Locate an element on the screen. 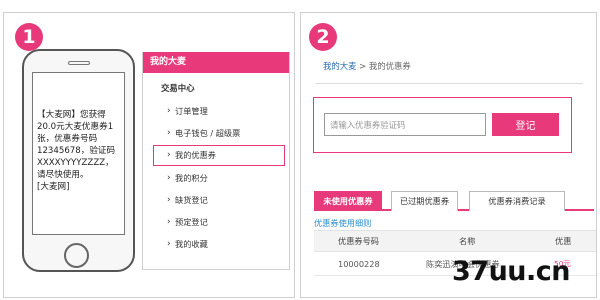 The height and width of the screenshot is (300, 600). sms-line: 12345678，验证码 is located at coordinates (76, 151).